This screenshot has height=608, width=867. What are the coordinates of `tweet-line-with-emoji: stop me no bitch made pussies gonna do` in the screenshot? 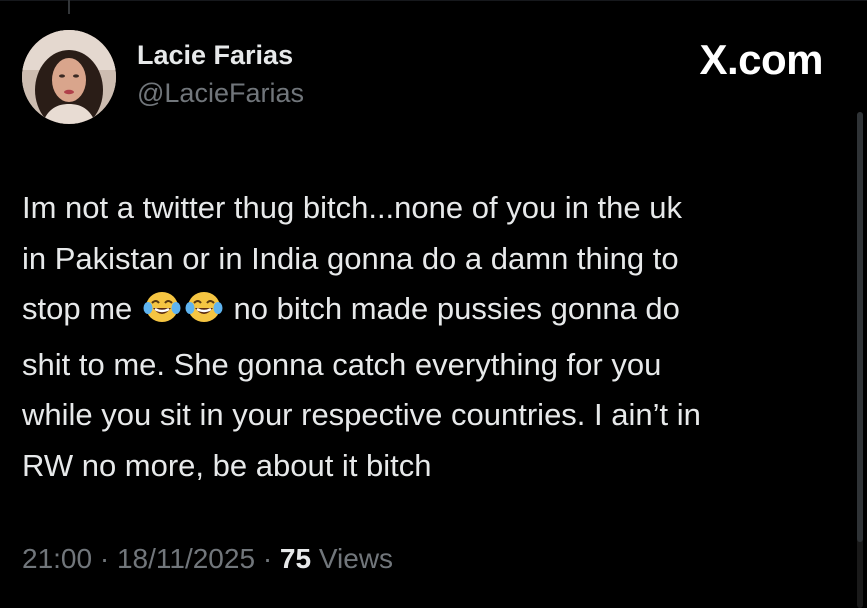 It's located at (432, 312).